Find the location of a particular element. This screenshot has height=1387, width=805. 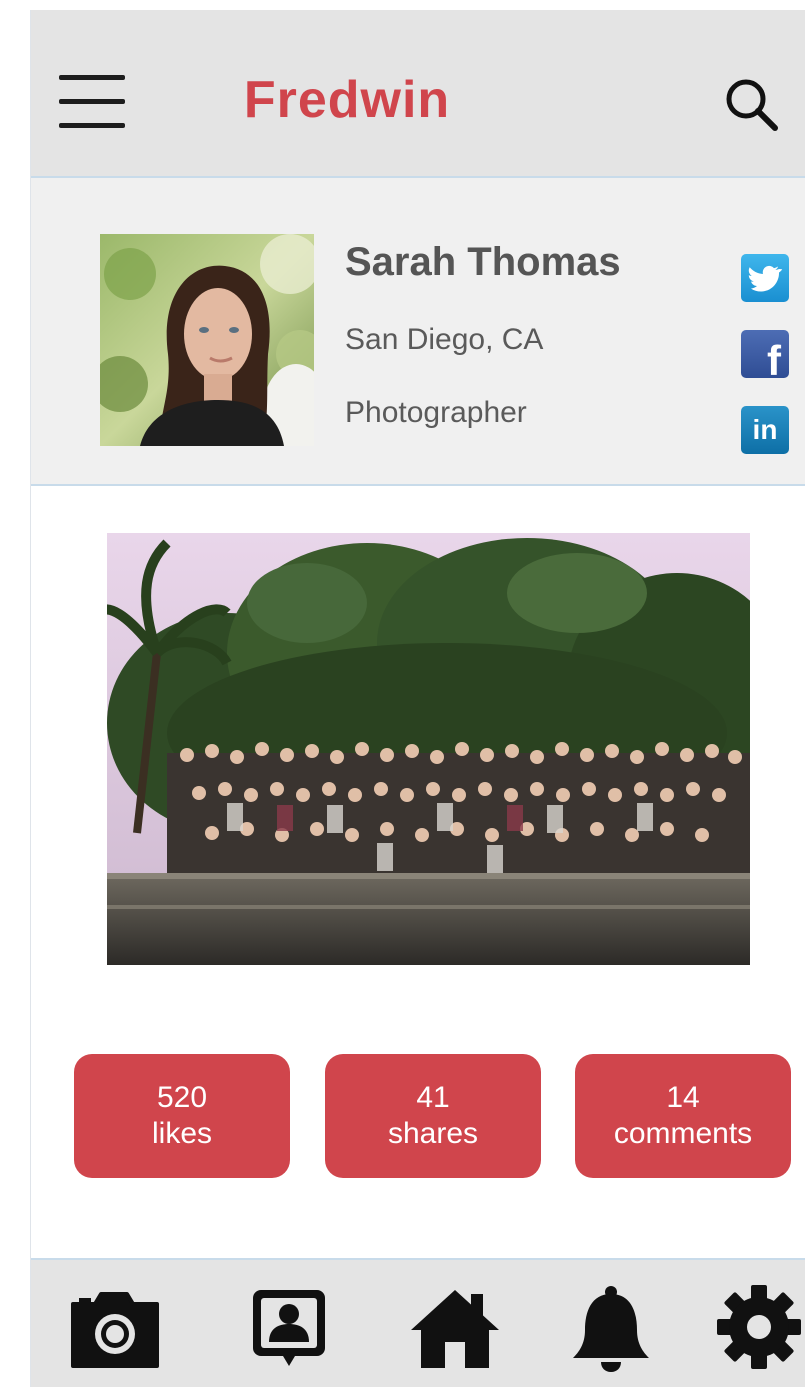

likes-button: 520 likes is located at coordinates (182, 1116).